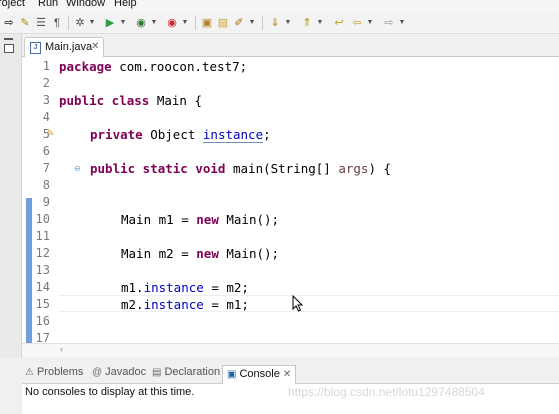 The height and width of the screenshot is (414, 559). What do you see at coordinates (61, 349) in the screenshot?
I see `scroll-left-icon: ‹` at bounding box center [61, 349].